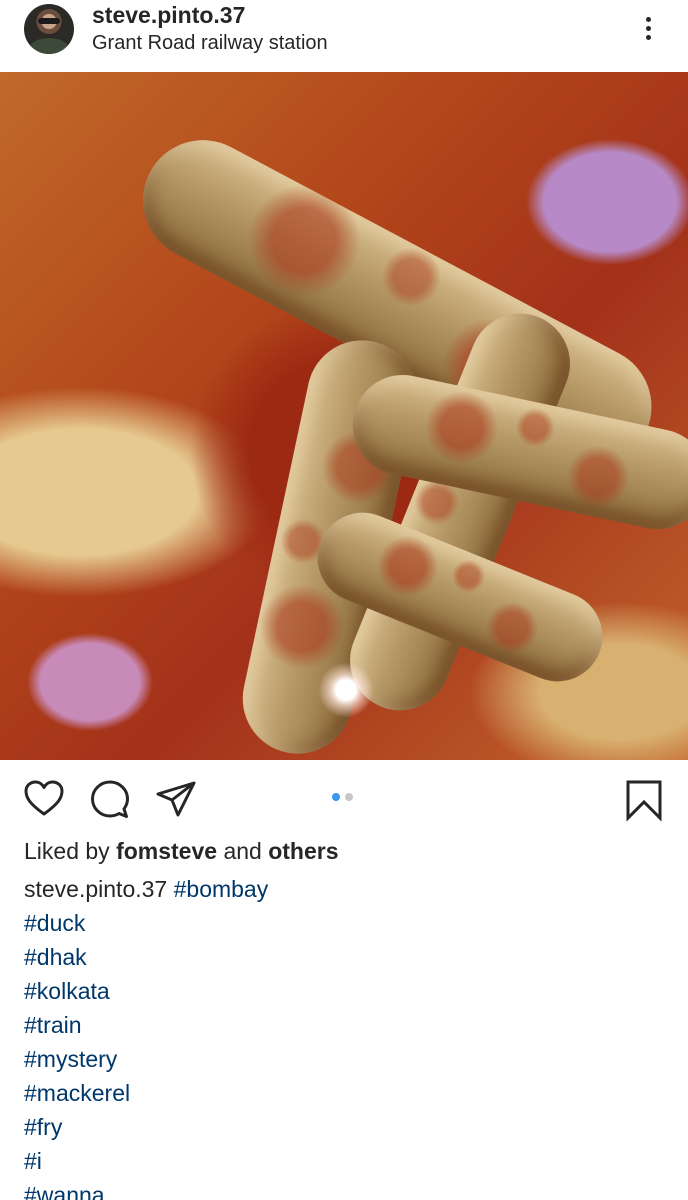  Describe the element at coordinates (344, 1093) in the screenshot. I see `hashtag: #mackerel` at that location.